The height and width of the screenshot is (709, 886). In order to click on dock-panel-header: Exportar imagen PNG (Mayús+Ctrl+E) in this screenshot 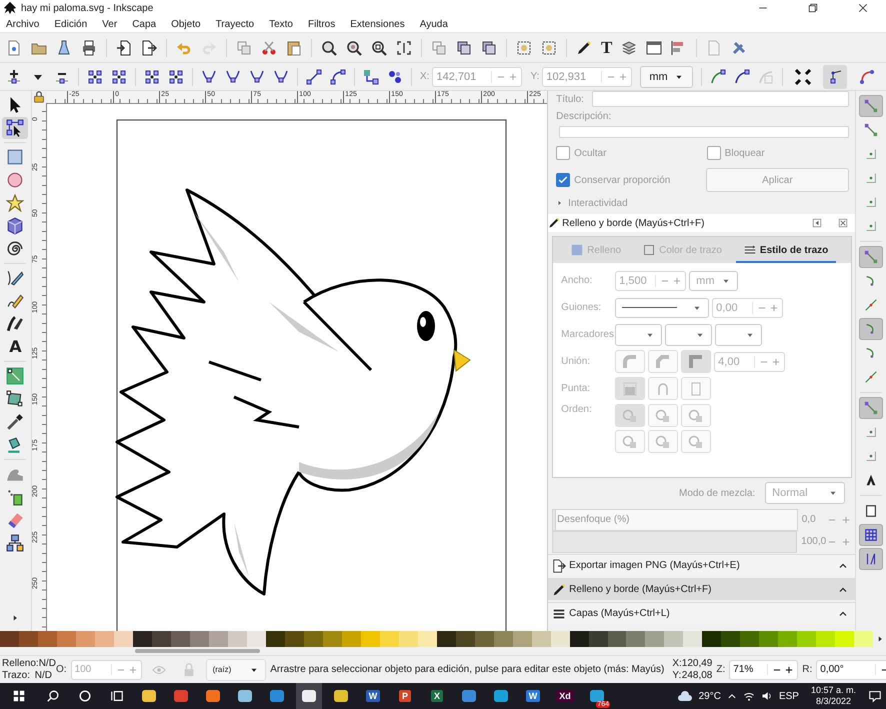, I will do `click(702, 565)`.